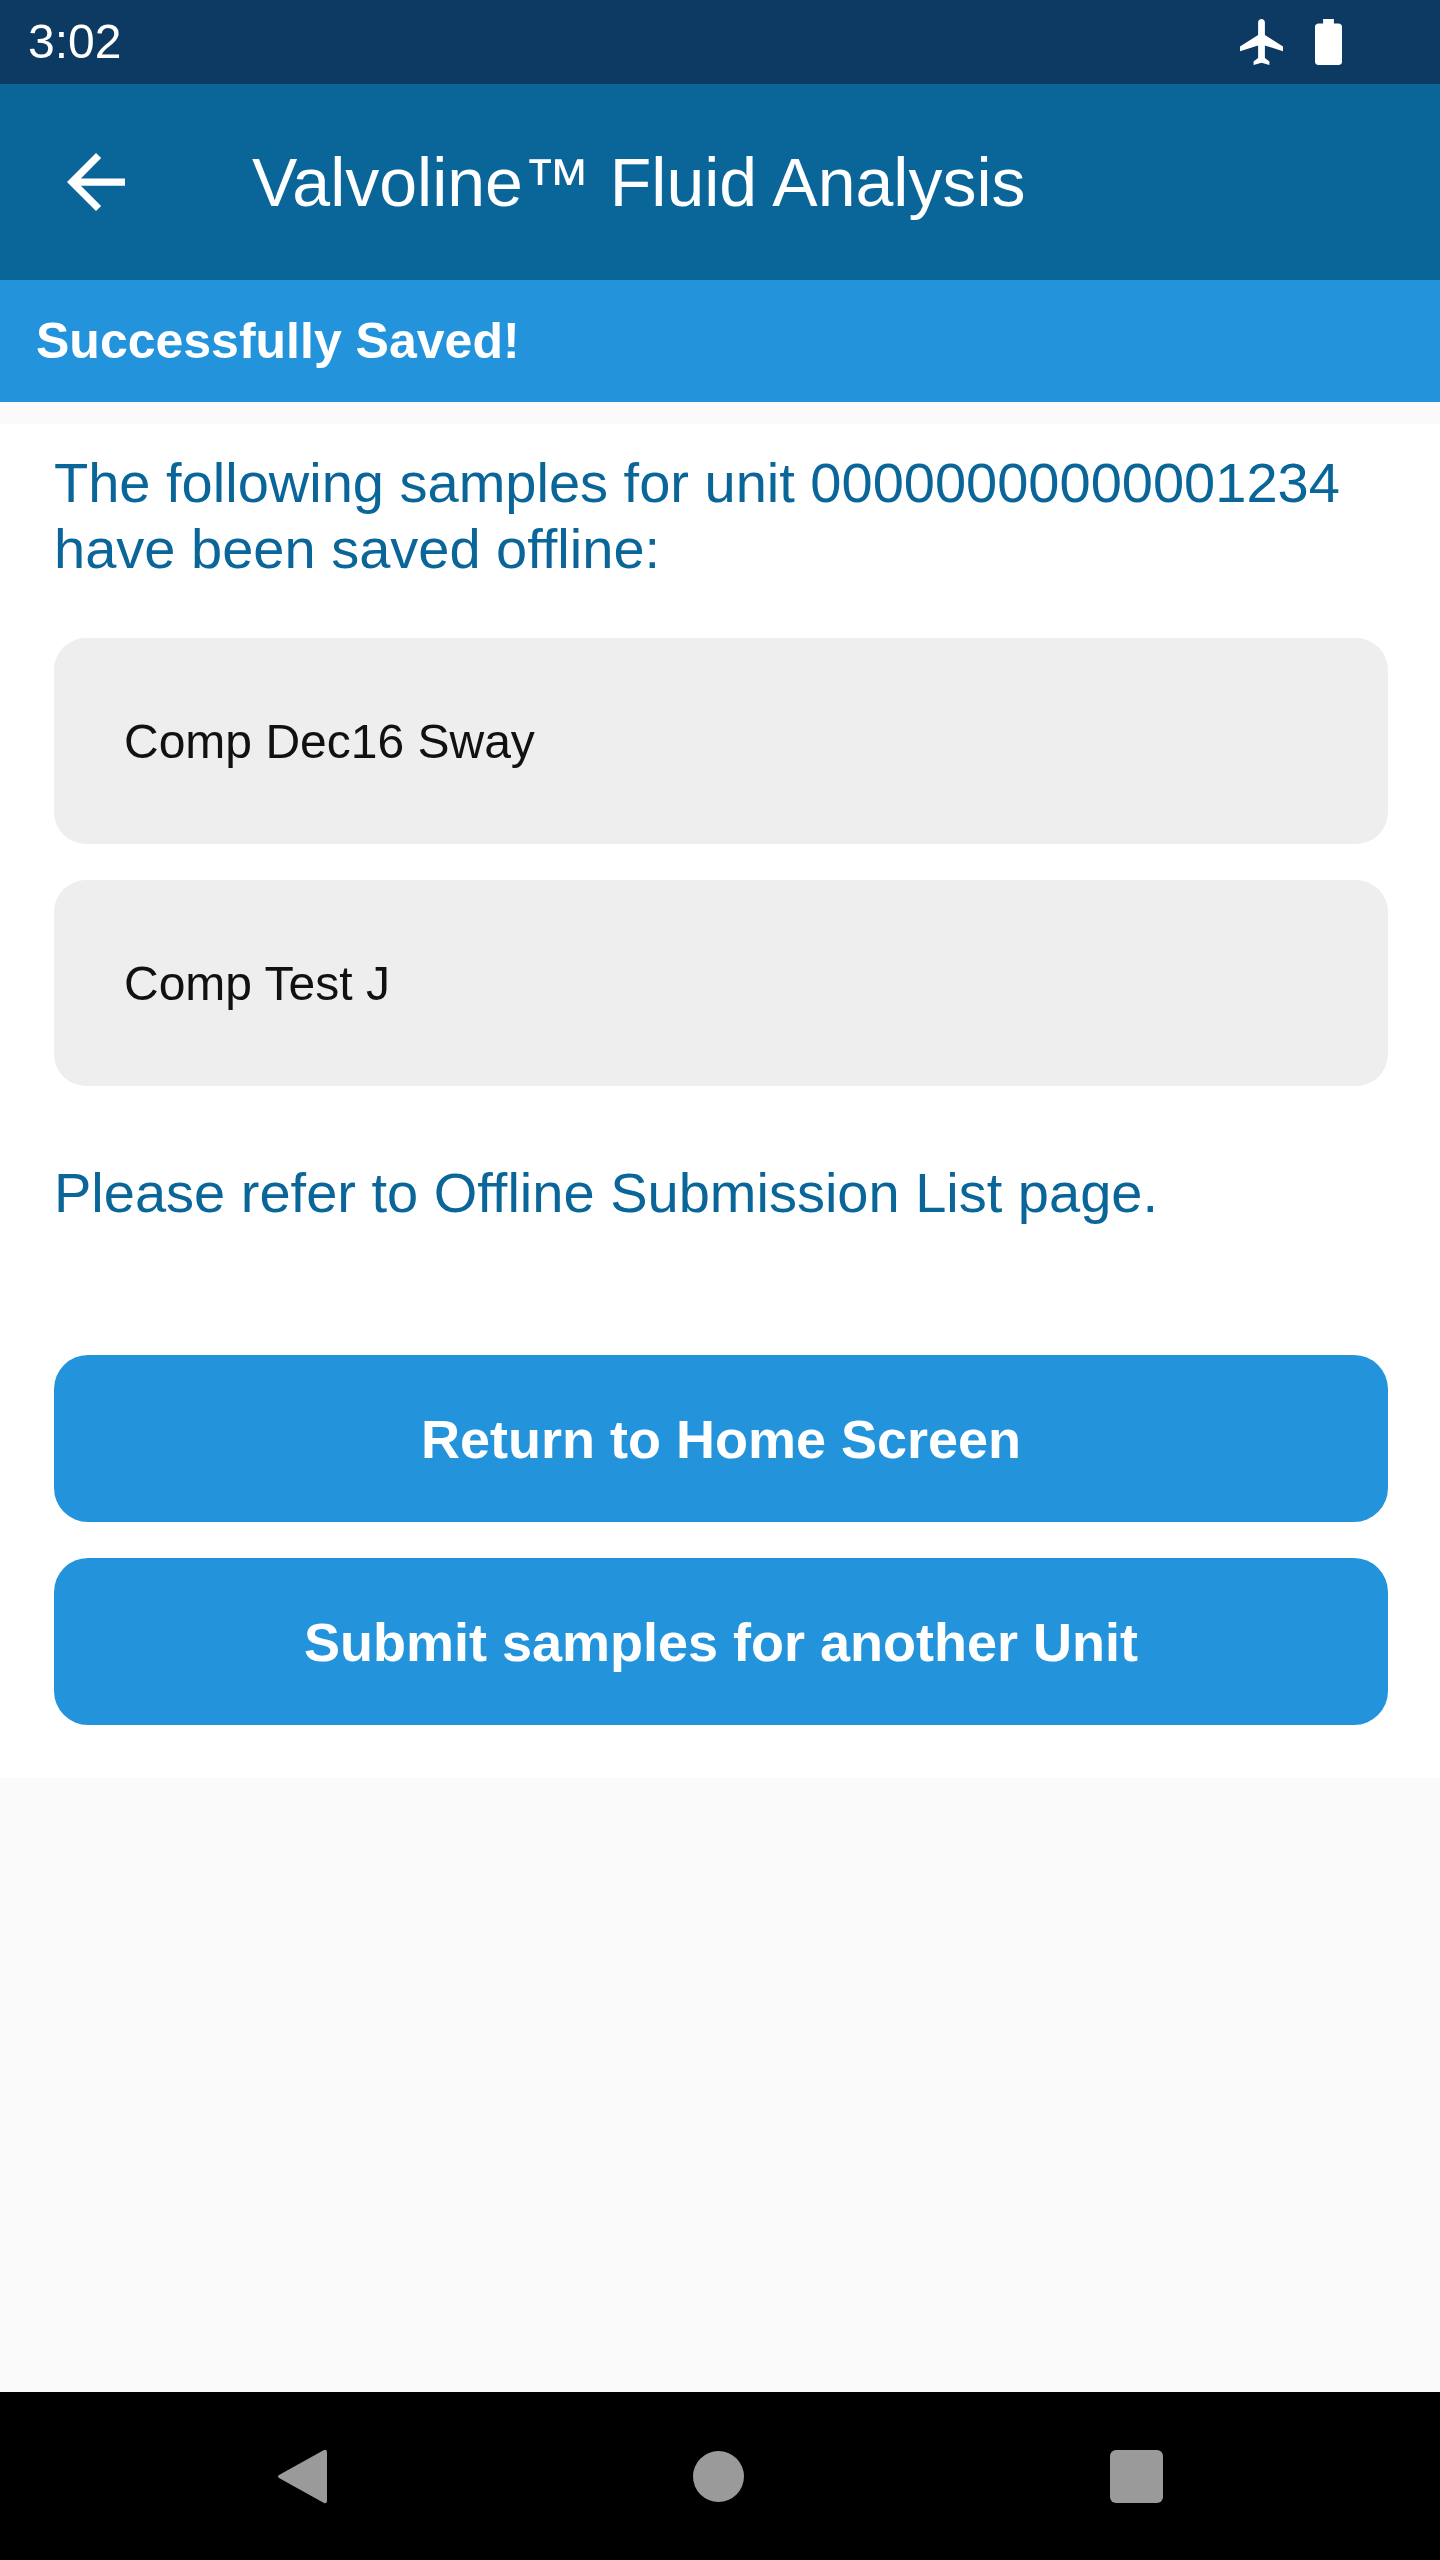 Image resolution: width=1440 pixels, height=2560 pixels. What do you see at coordinates (1261, 42) in the screenshot?
I see `airplane-icon` at bounding box center [1261, 42].